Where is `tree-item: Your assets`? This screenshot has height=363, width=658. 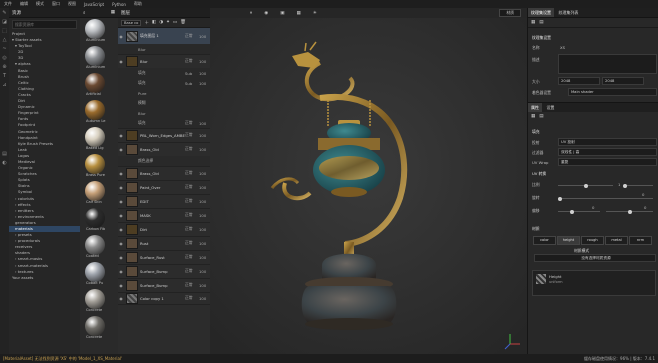
tree-item: Your assets is located at coordinates (44, 278).